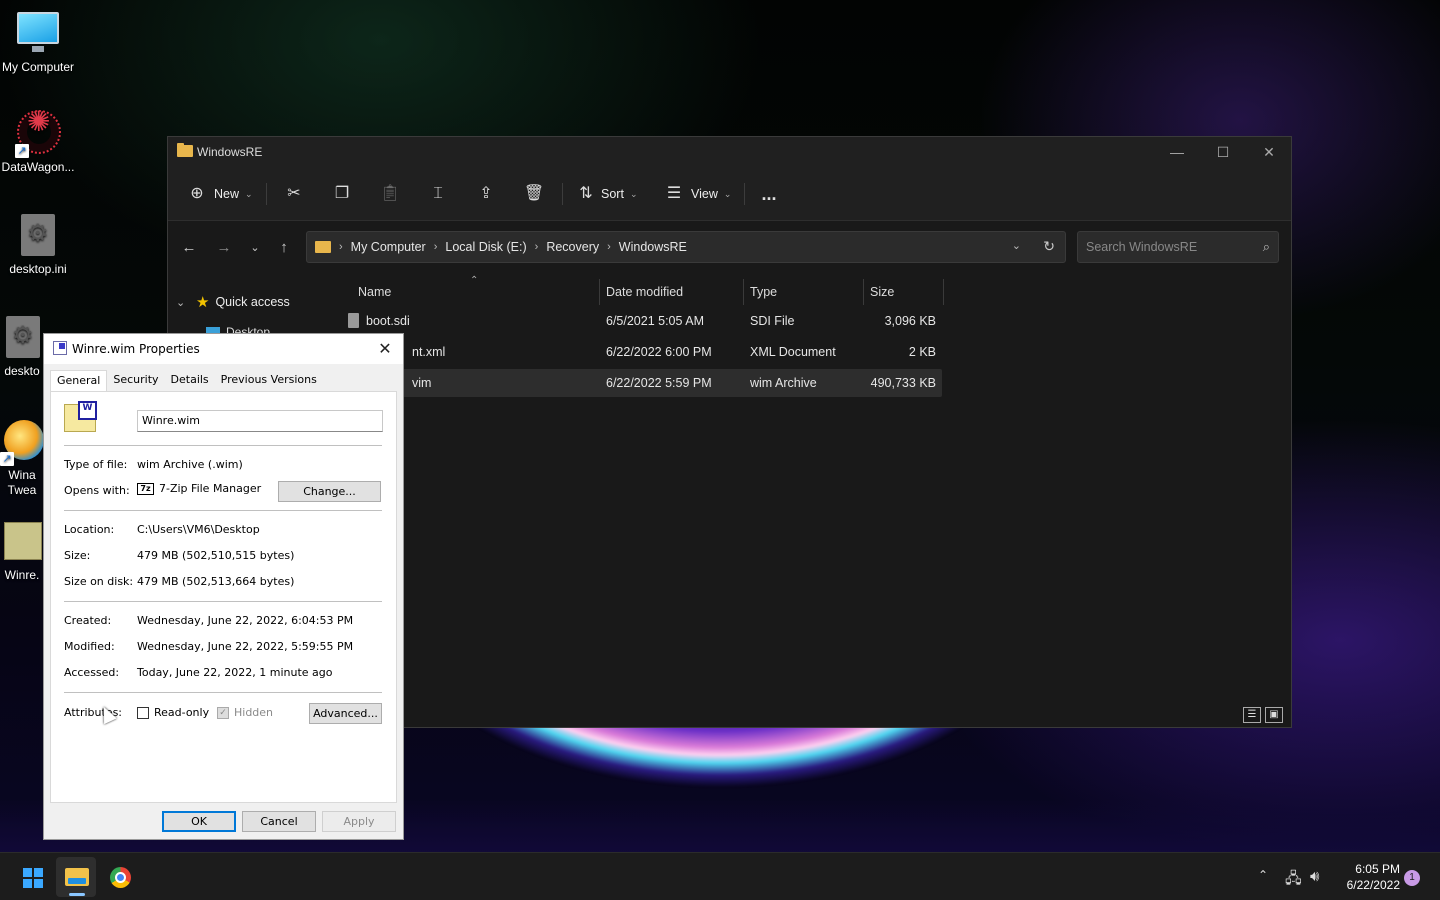  I want to click on modified-label: Modified:, so click(89, 646).